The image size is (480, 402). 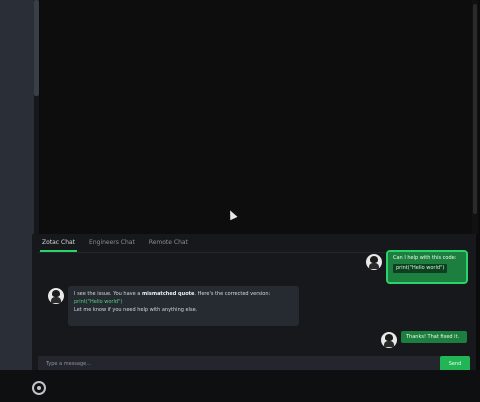 What do you see at coordinates (39, 388) in the screenshot?
I see `settings-icon` at bounding box center [39, 388].